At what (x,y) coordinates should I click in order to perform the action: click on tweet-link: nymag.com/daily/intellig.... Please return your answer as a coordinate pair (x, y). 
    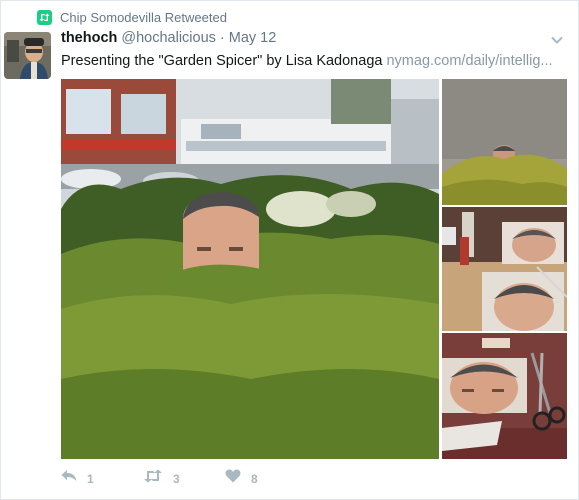
    Looking at the image, I should click on (469, 61).